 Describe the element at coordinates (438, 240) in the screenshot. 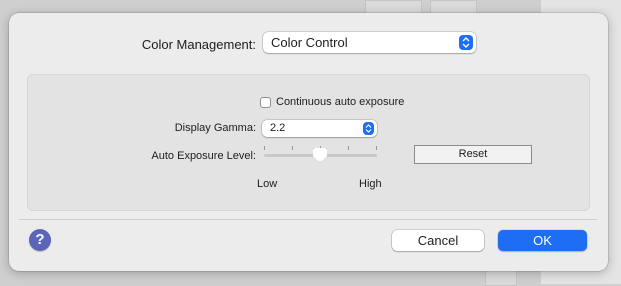

I see `cancel-button: Cancel` at that location.